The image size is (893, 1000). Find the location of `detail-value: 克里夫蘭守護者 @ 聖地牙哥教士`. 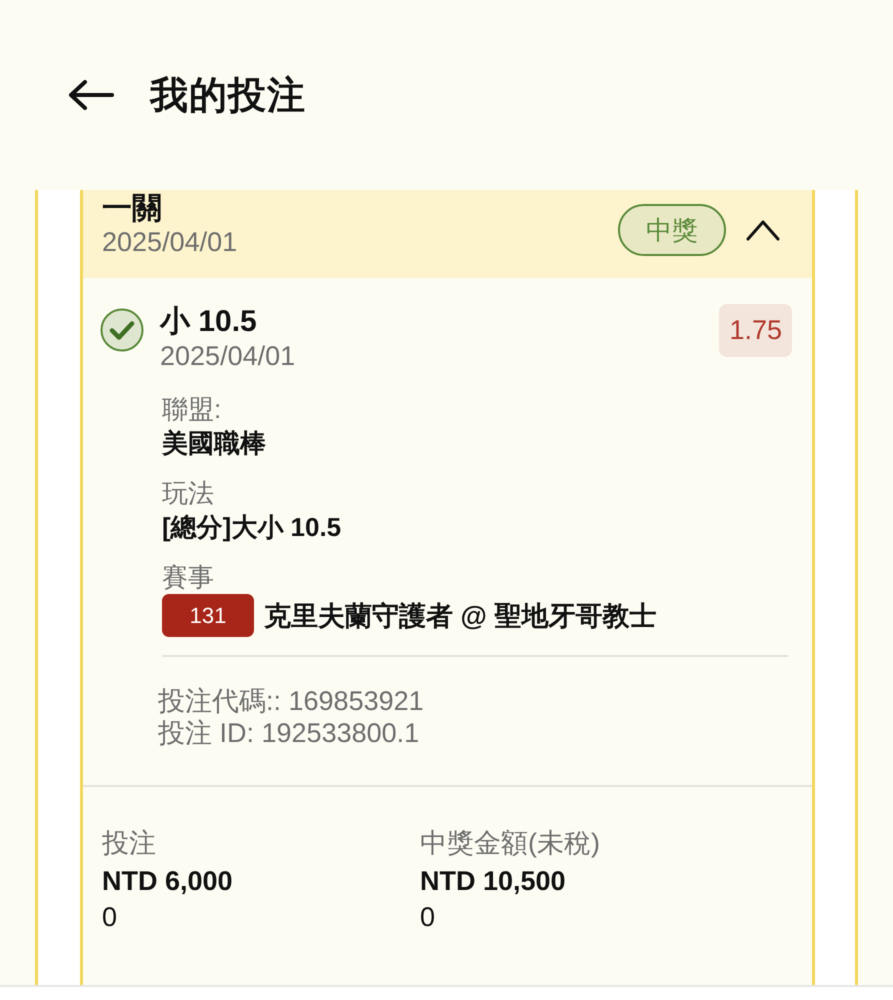

detail-value: 克里夫蘭守護者 @ 聖地牙哥教士 is located at coordinates (460, 616).